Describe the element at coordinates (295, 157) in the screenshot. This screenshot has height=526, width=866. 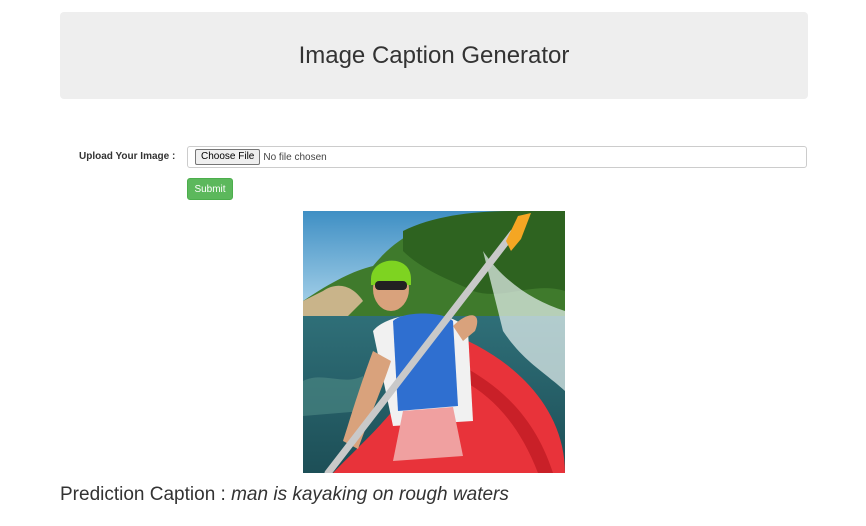
I see `no-file-text: No file chosen` at that location.